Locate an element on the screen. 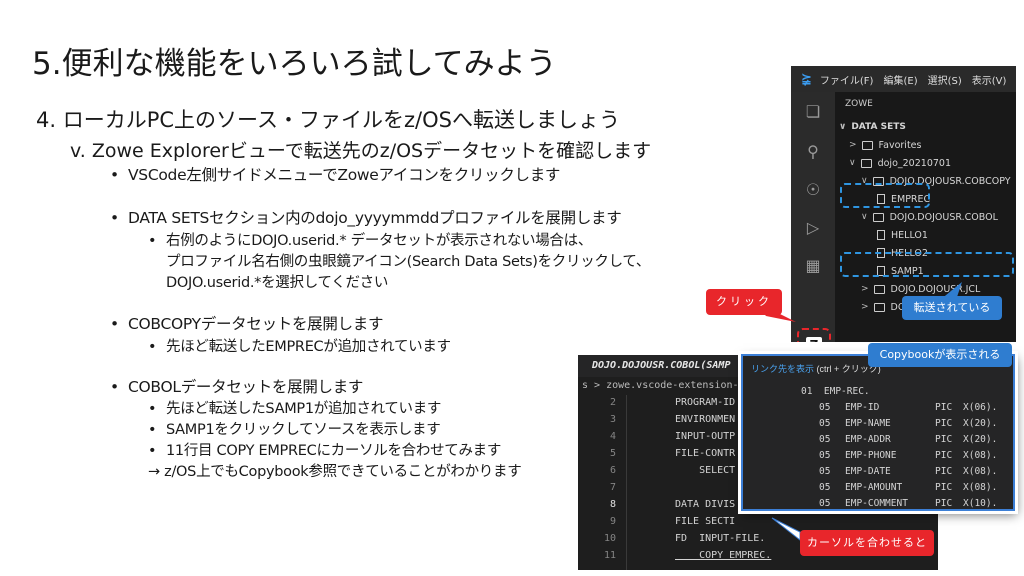 The image size is (1024, 576). code-line: INPUT-OUTP is located at coordinates (705, 436).